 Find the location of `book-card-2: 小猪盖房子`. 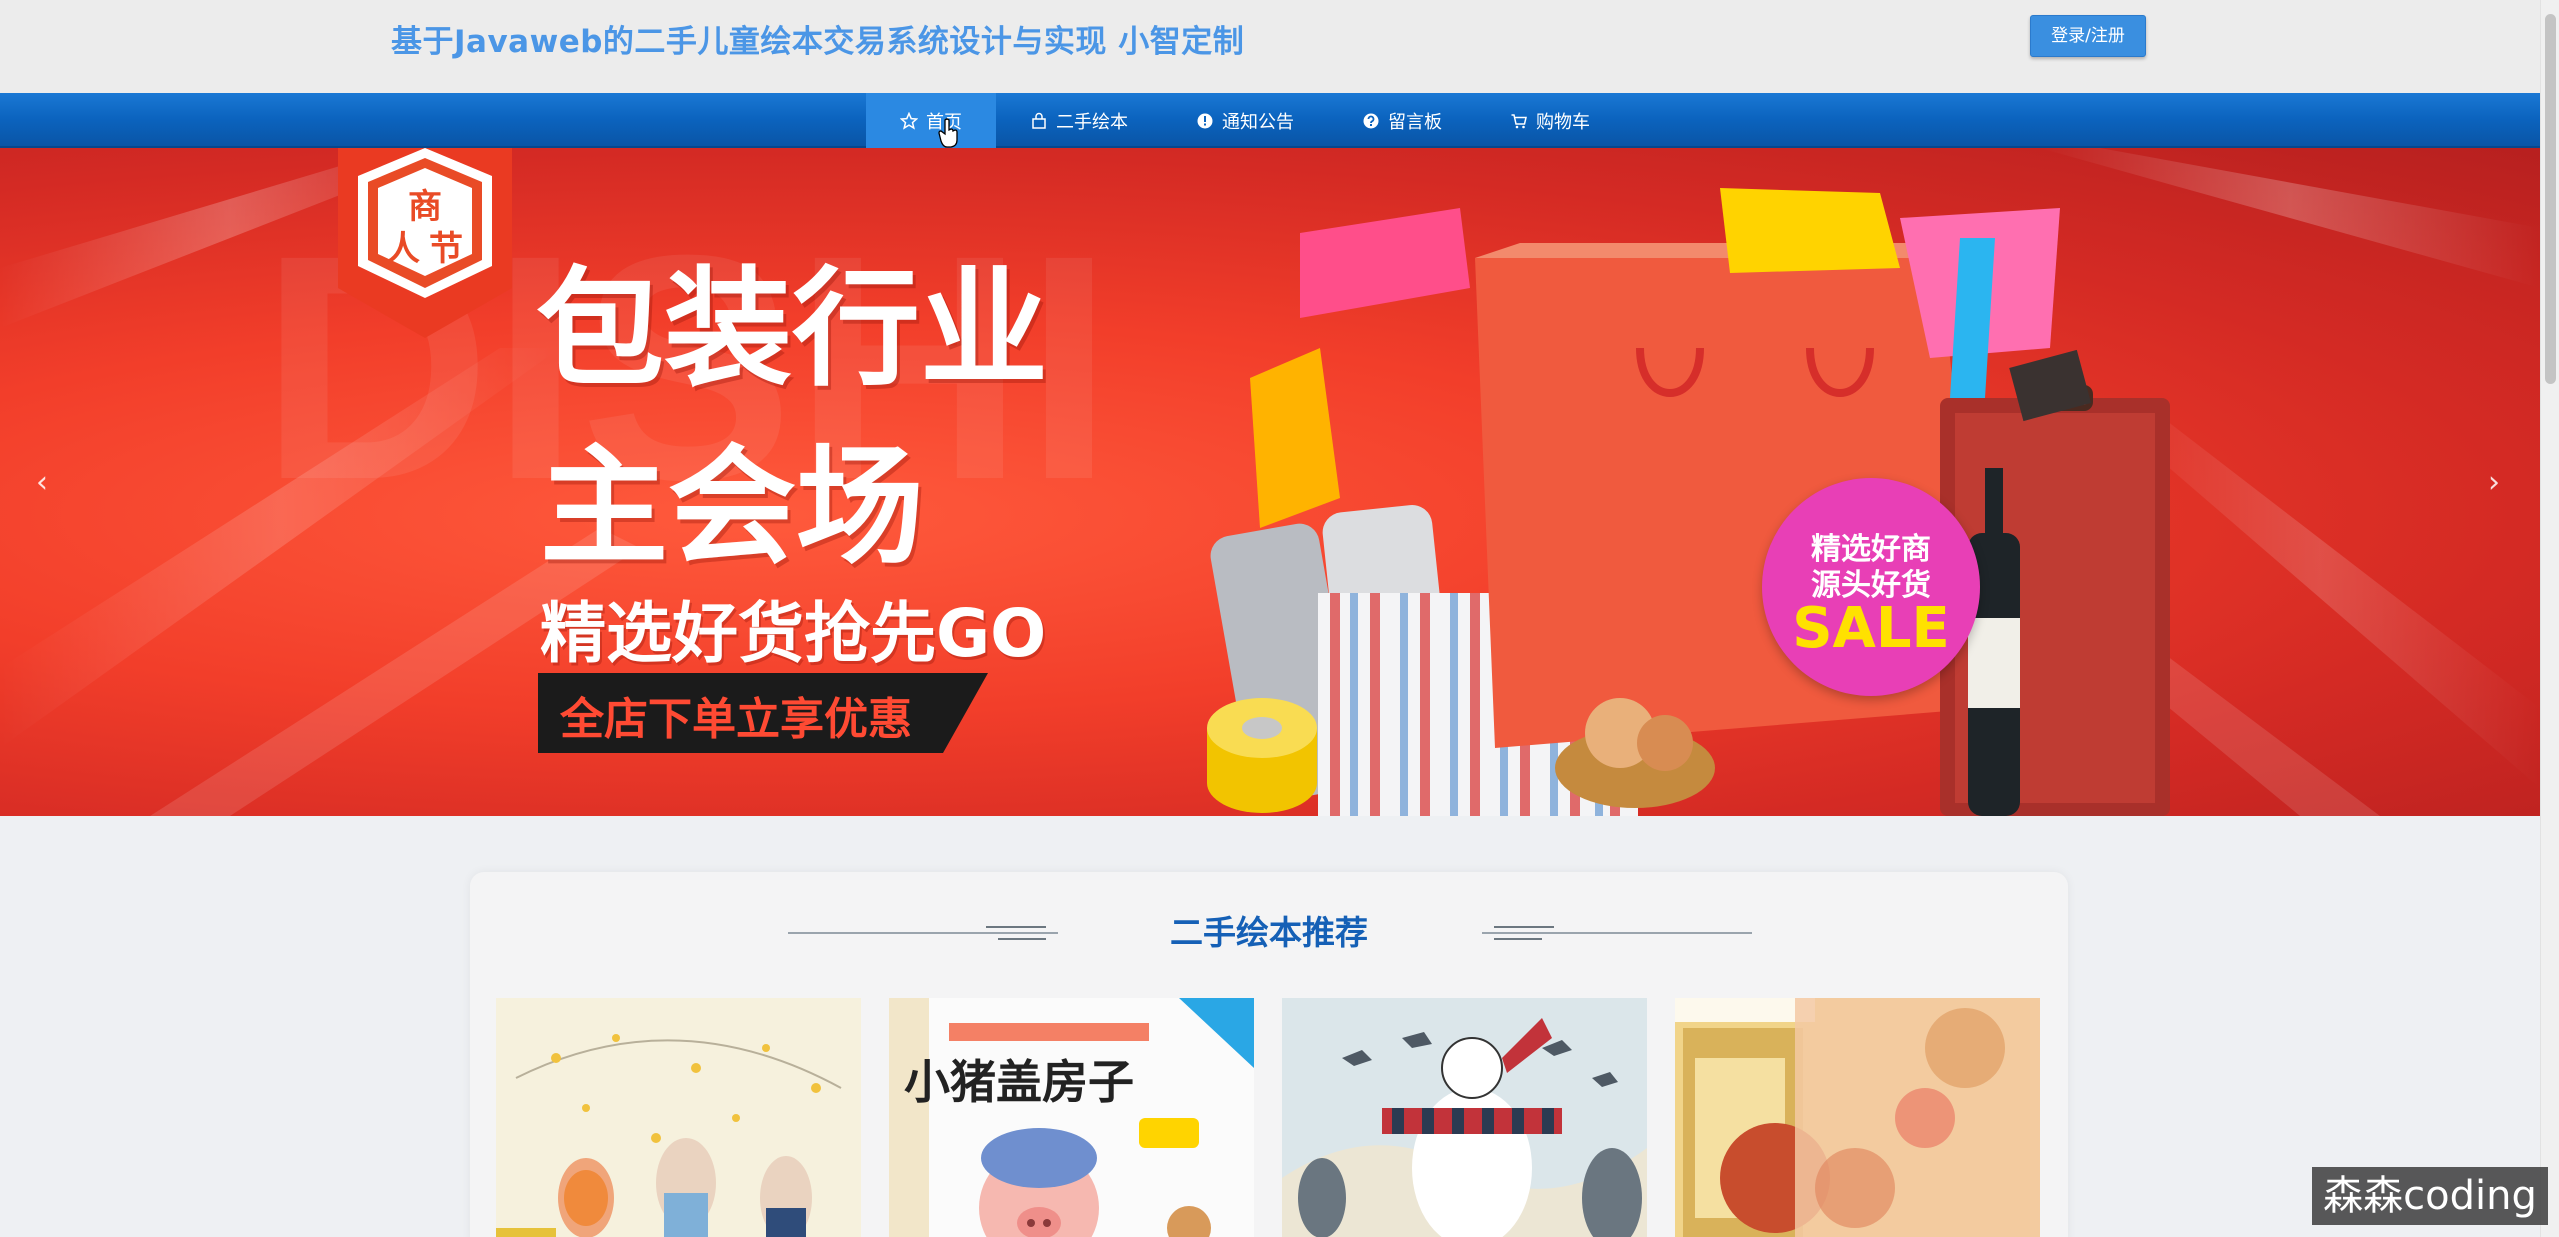

book-card-2: 小猪盖房子 is located at coordinates (1071, 1117).